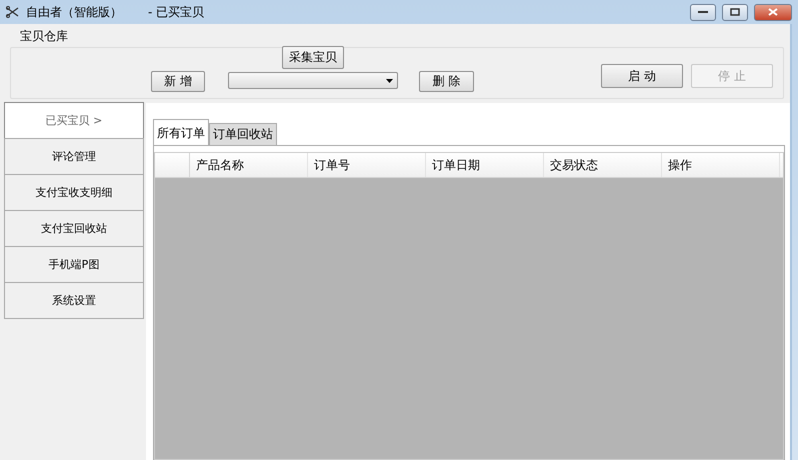 This screenshot has width=798, height=460. Describe the element at coordinates (313, 80) in the screenshot. I see `dropdown-field` at that location.